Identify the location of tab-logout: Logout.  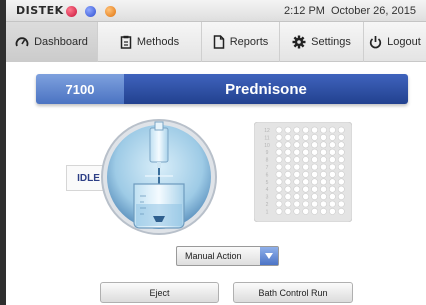
(395, 42).